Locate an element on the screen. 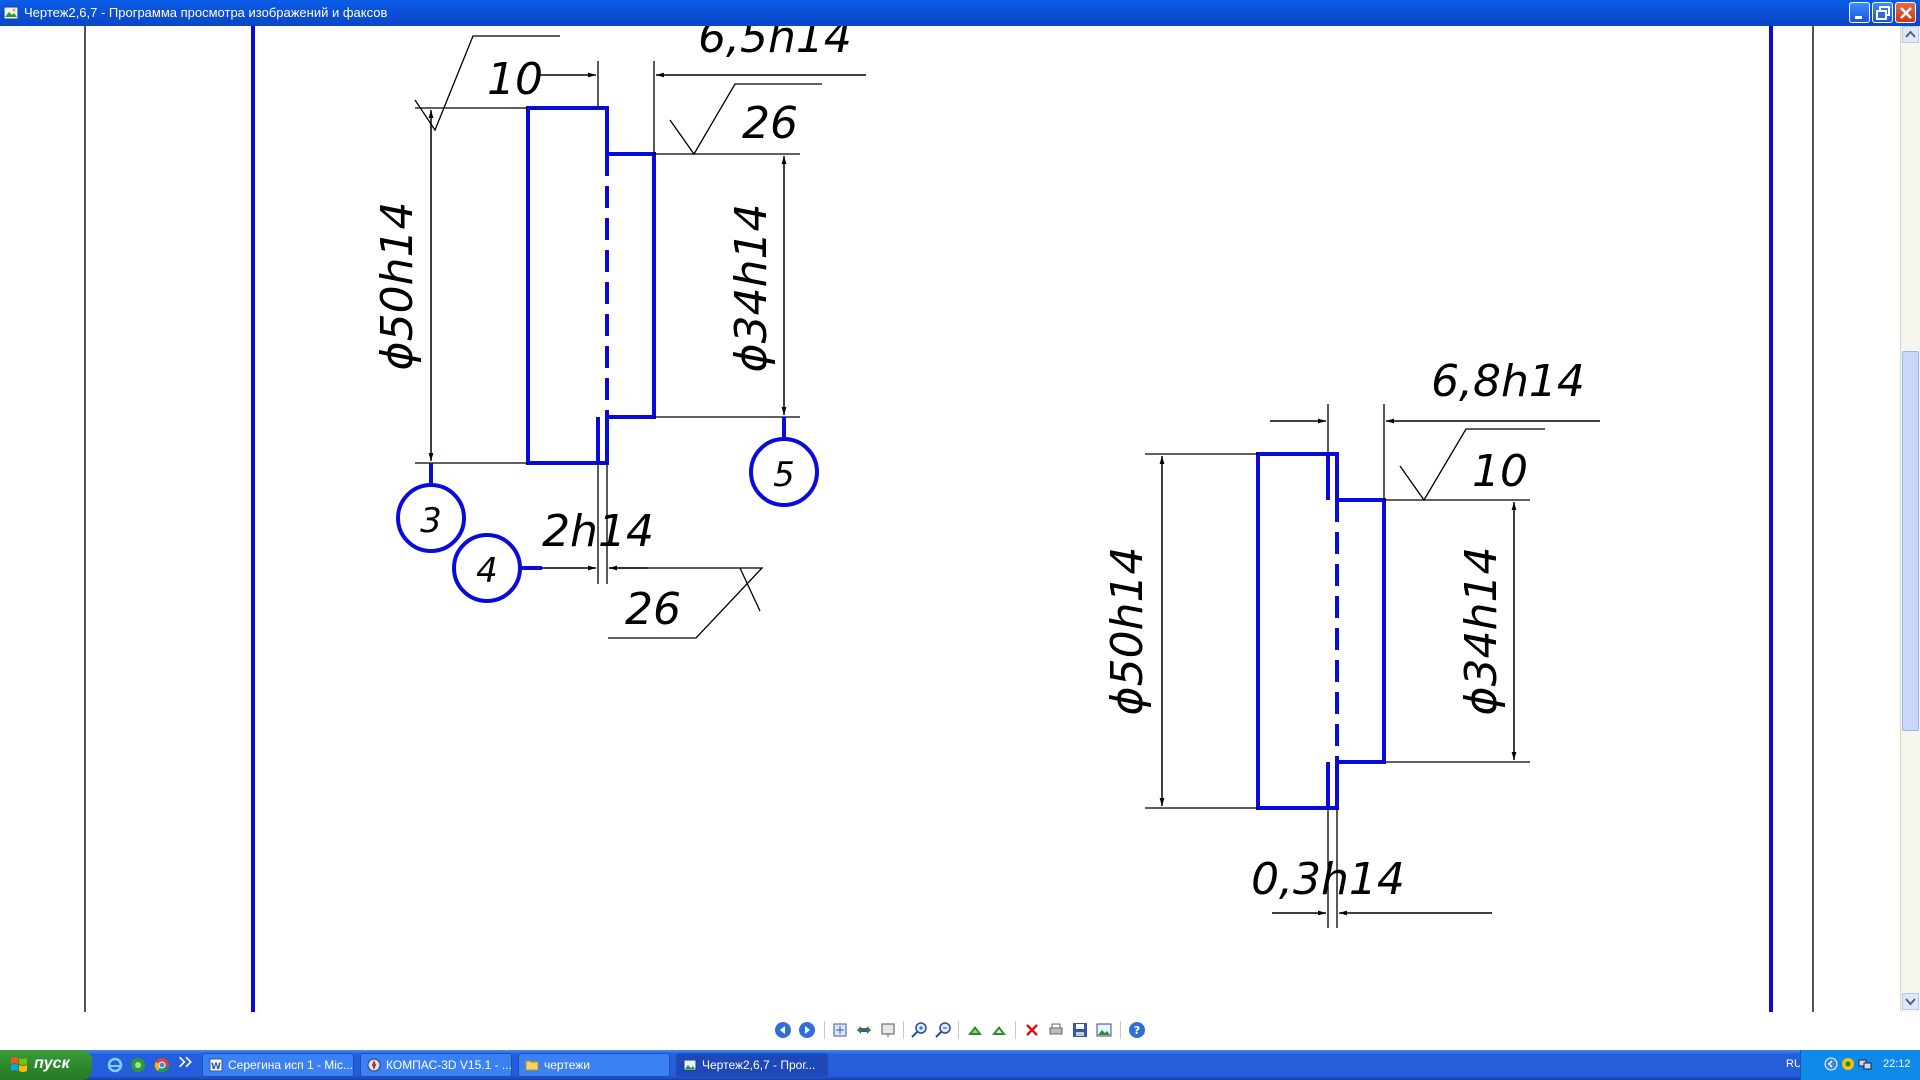 This screenshot has width=1920, height=1080. clock: 22:12 is located at coordinates (1897, 1064).